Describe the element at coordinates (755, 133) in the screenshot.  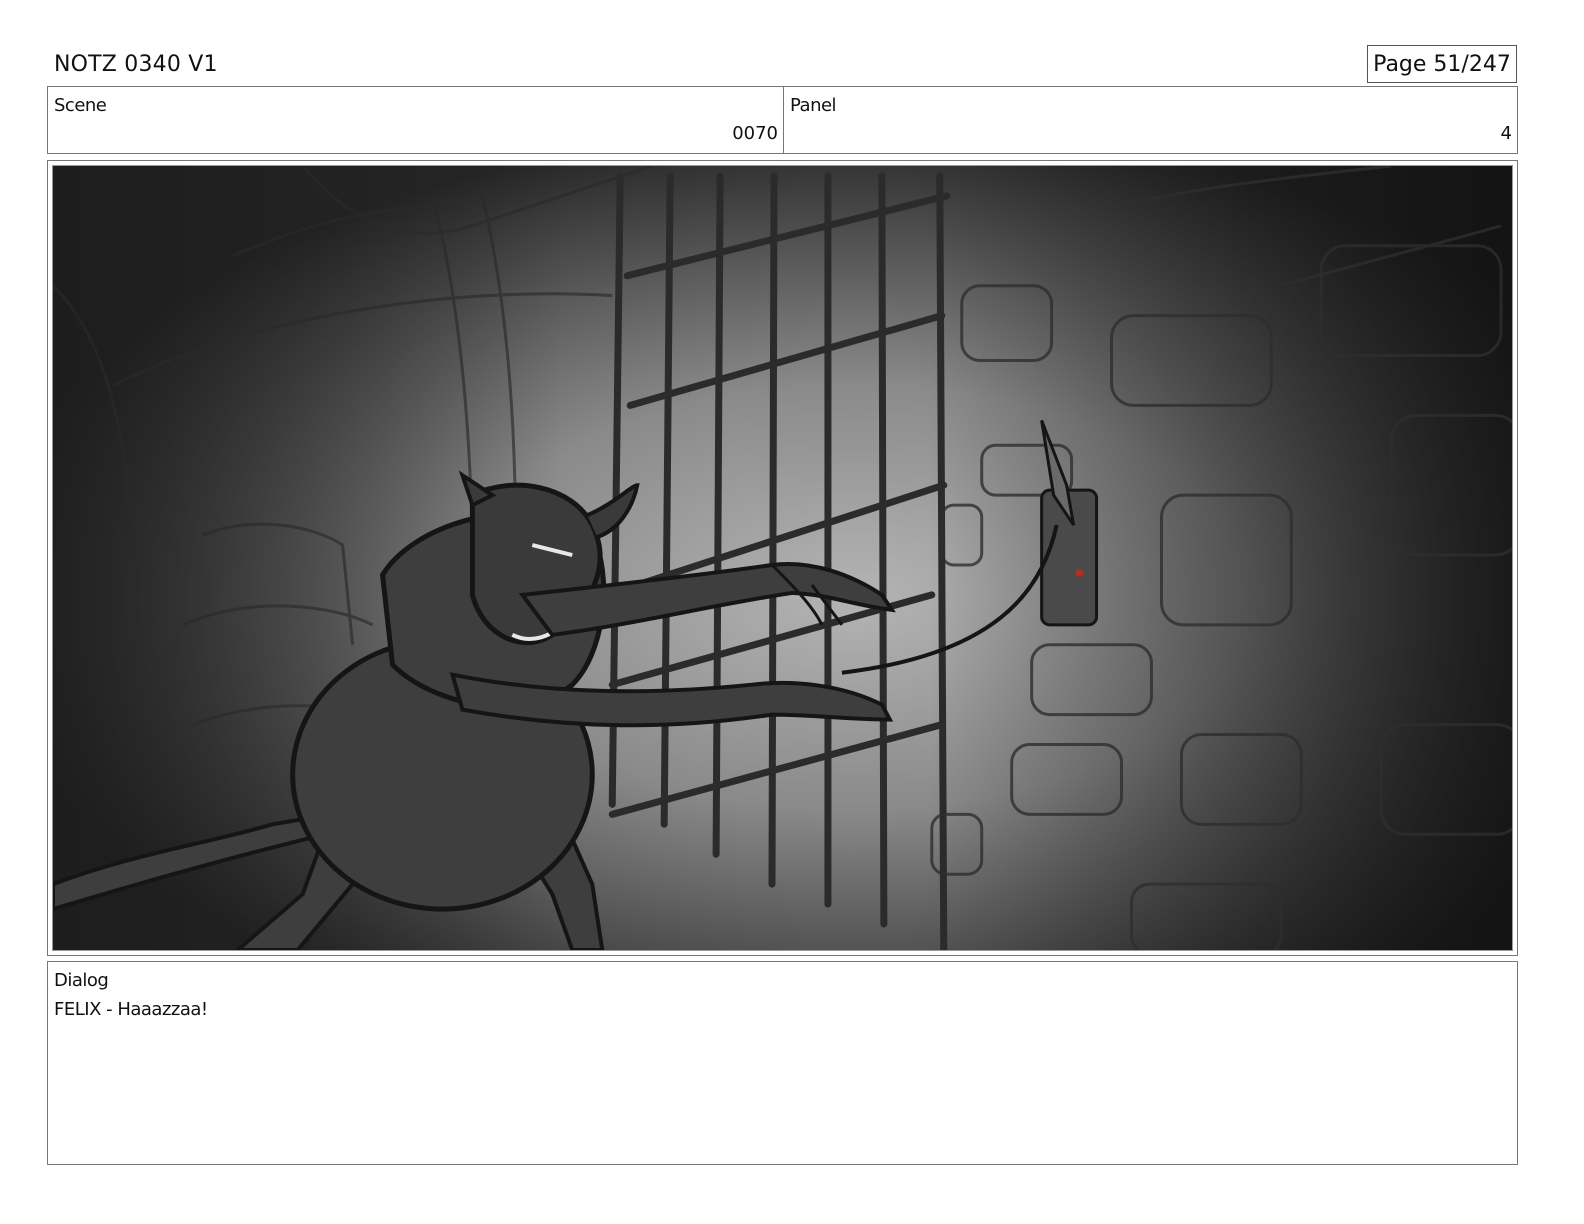
I see `scene-number: 0070` at that location.